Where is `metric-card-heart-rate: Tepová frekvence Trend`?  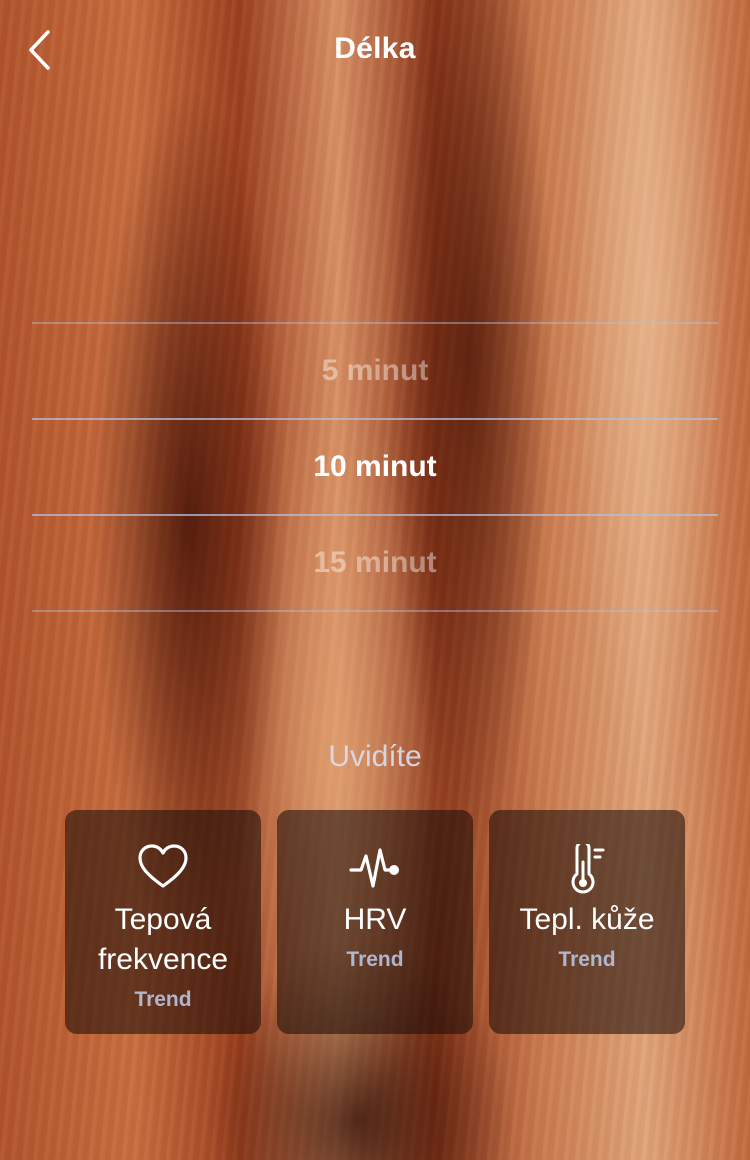 metric-card-heart-rate: Tepová frekvence Trend is located at coordinates (163, 922).